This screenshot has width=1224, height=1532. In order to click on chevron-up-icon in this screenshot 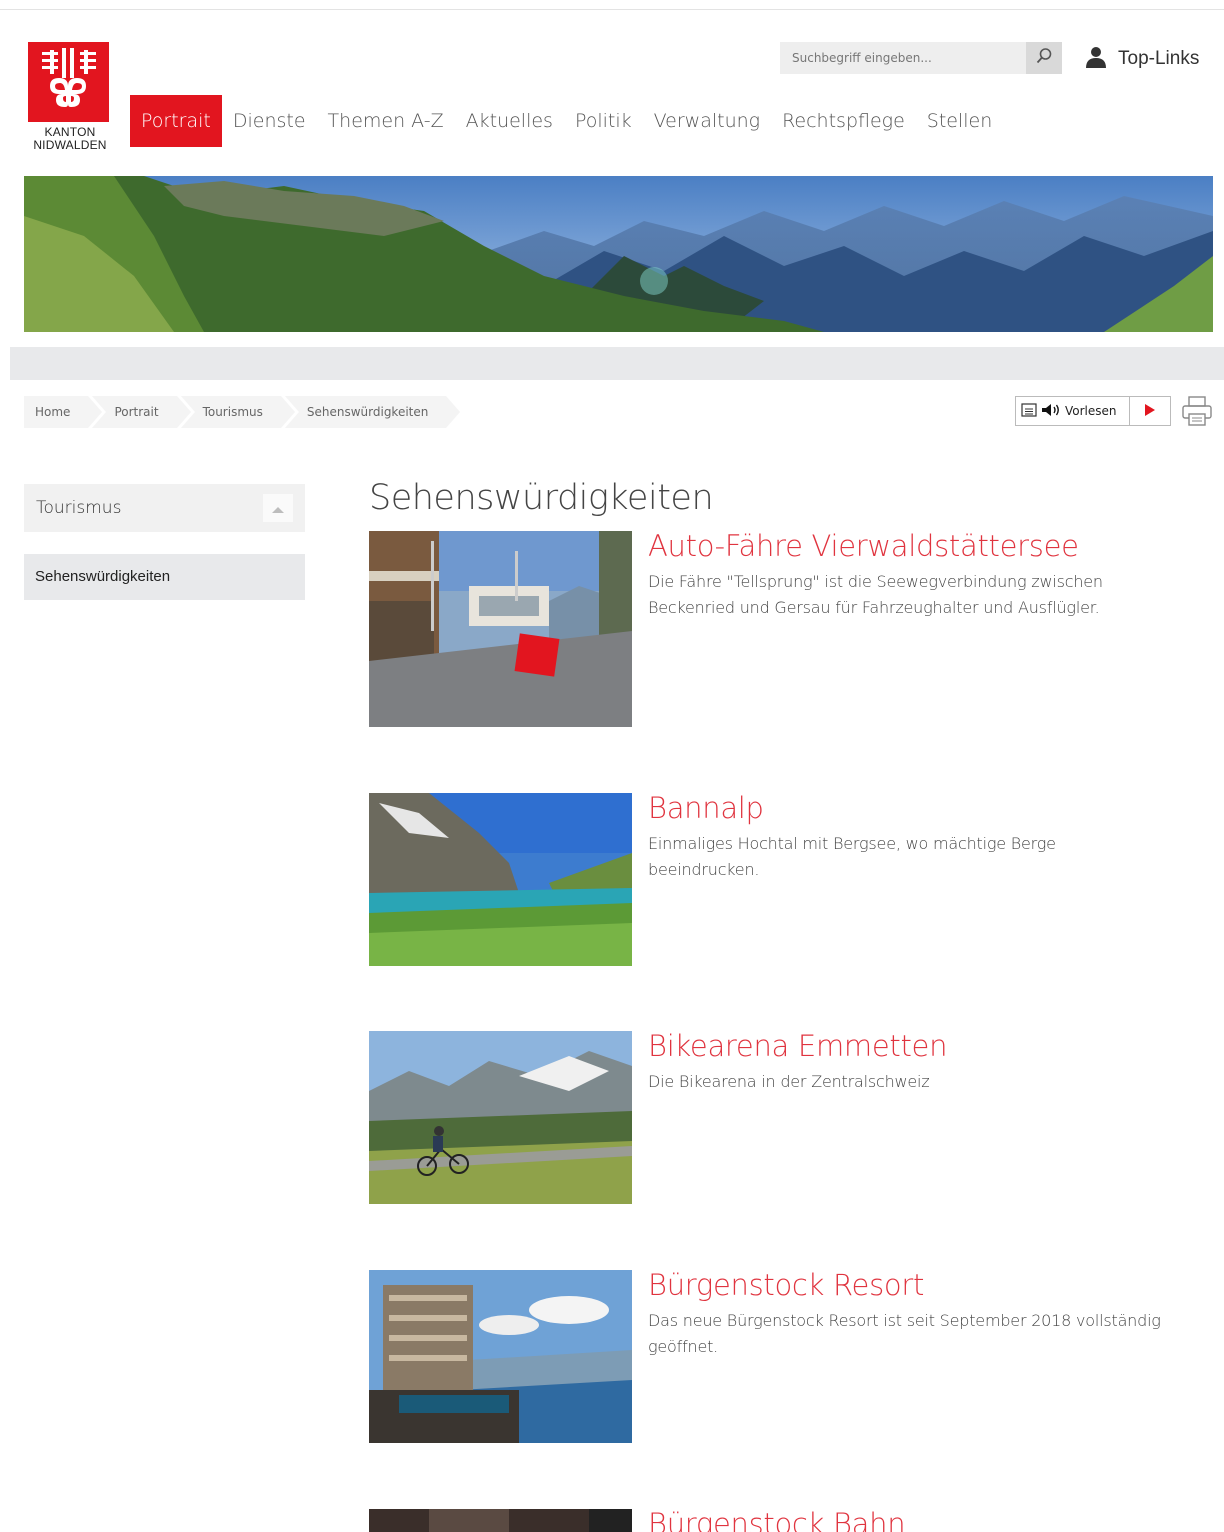, I will do `click(278, 508)`.